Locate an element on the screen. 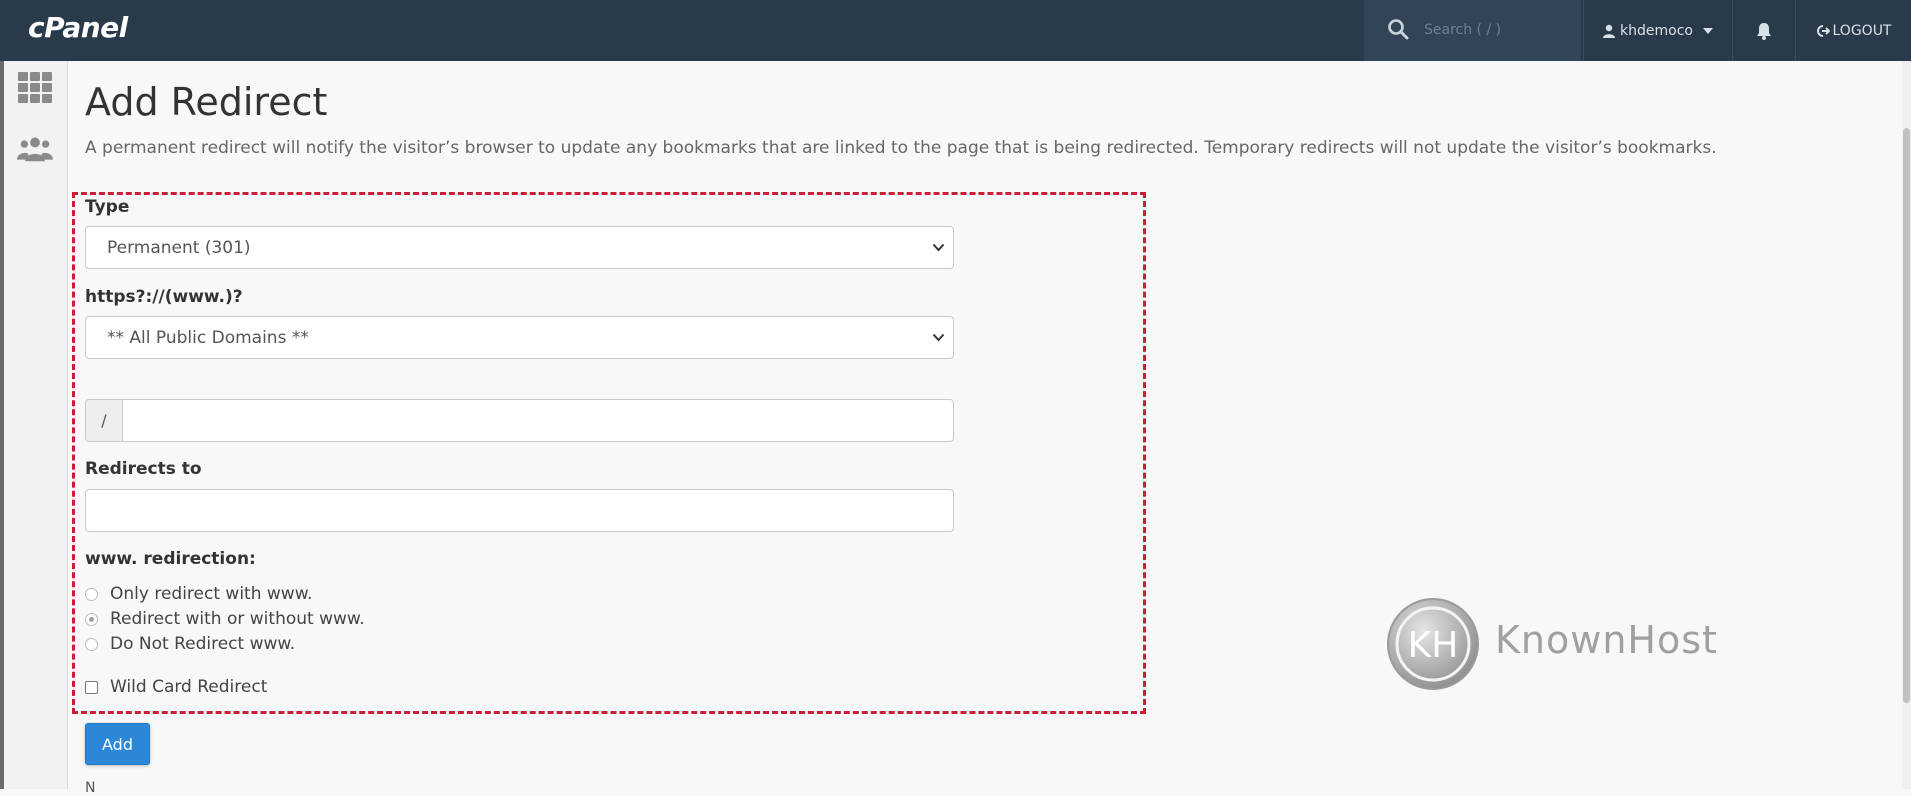  window-edge is located at coordinates (2, 425).